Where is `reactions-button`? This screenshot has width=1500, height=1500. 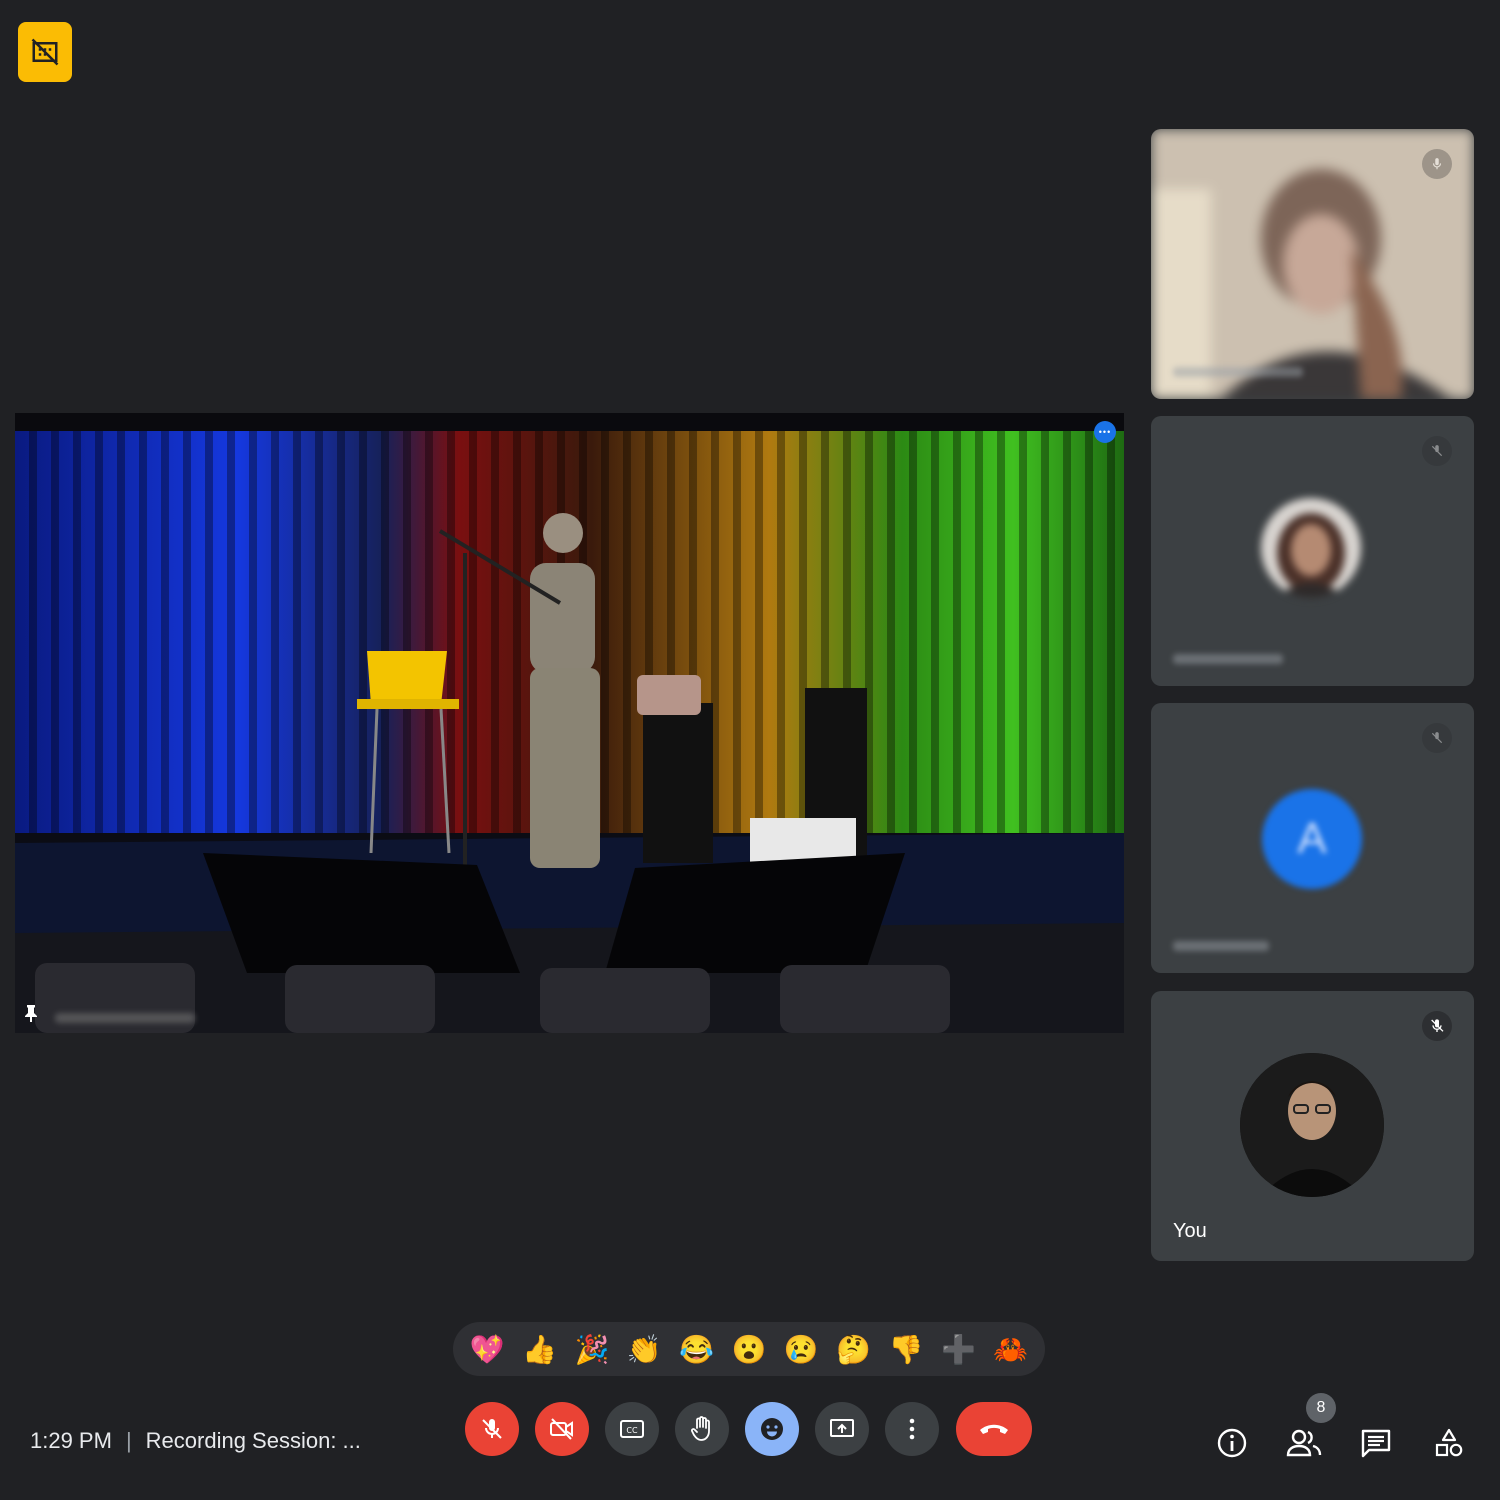 reactions-button is located at coordinates (772, 1429).